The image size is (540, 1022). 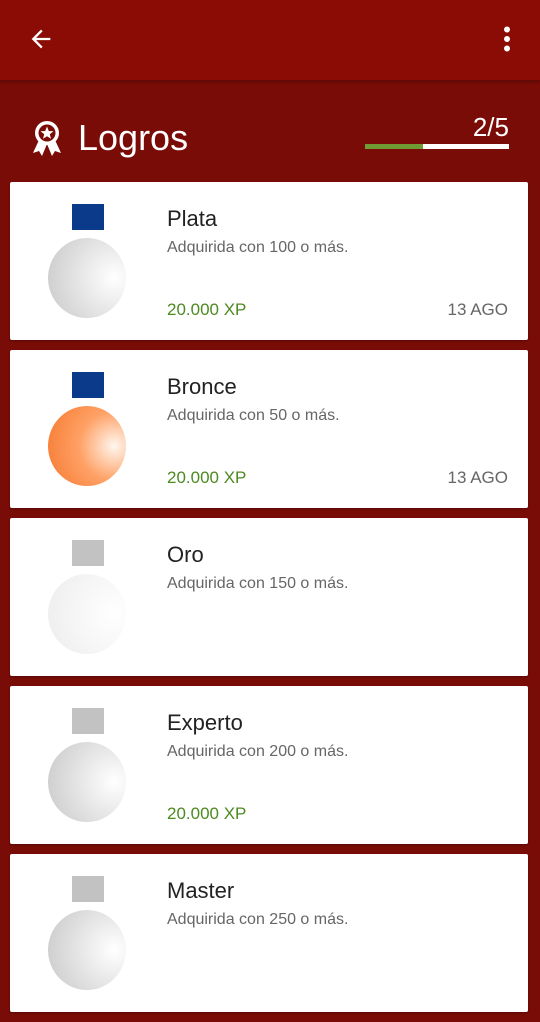 What do you see at coordinates (253, 415) in the screenshot?
I see `achievement-description: Adquirida con 50 o más.` at bounding box center [253, 415].